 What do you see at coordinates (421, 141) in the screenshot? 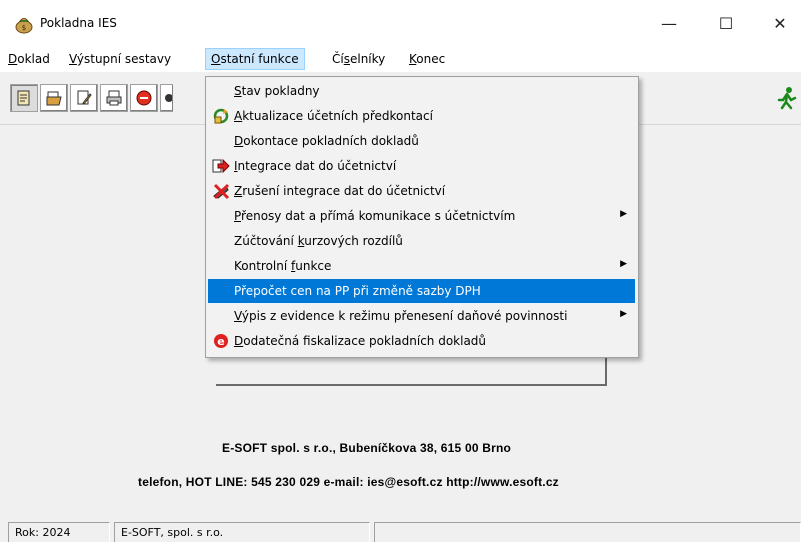
I see `menu-item-dokontace: Dokontace pokladních dokladů` at bounding box center [421, 141].